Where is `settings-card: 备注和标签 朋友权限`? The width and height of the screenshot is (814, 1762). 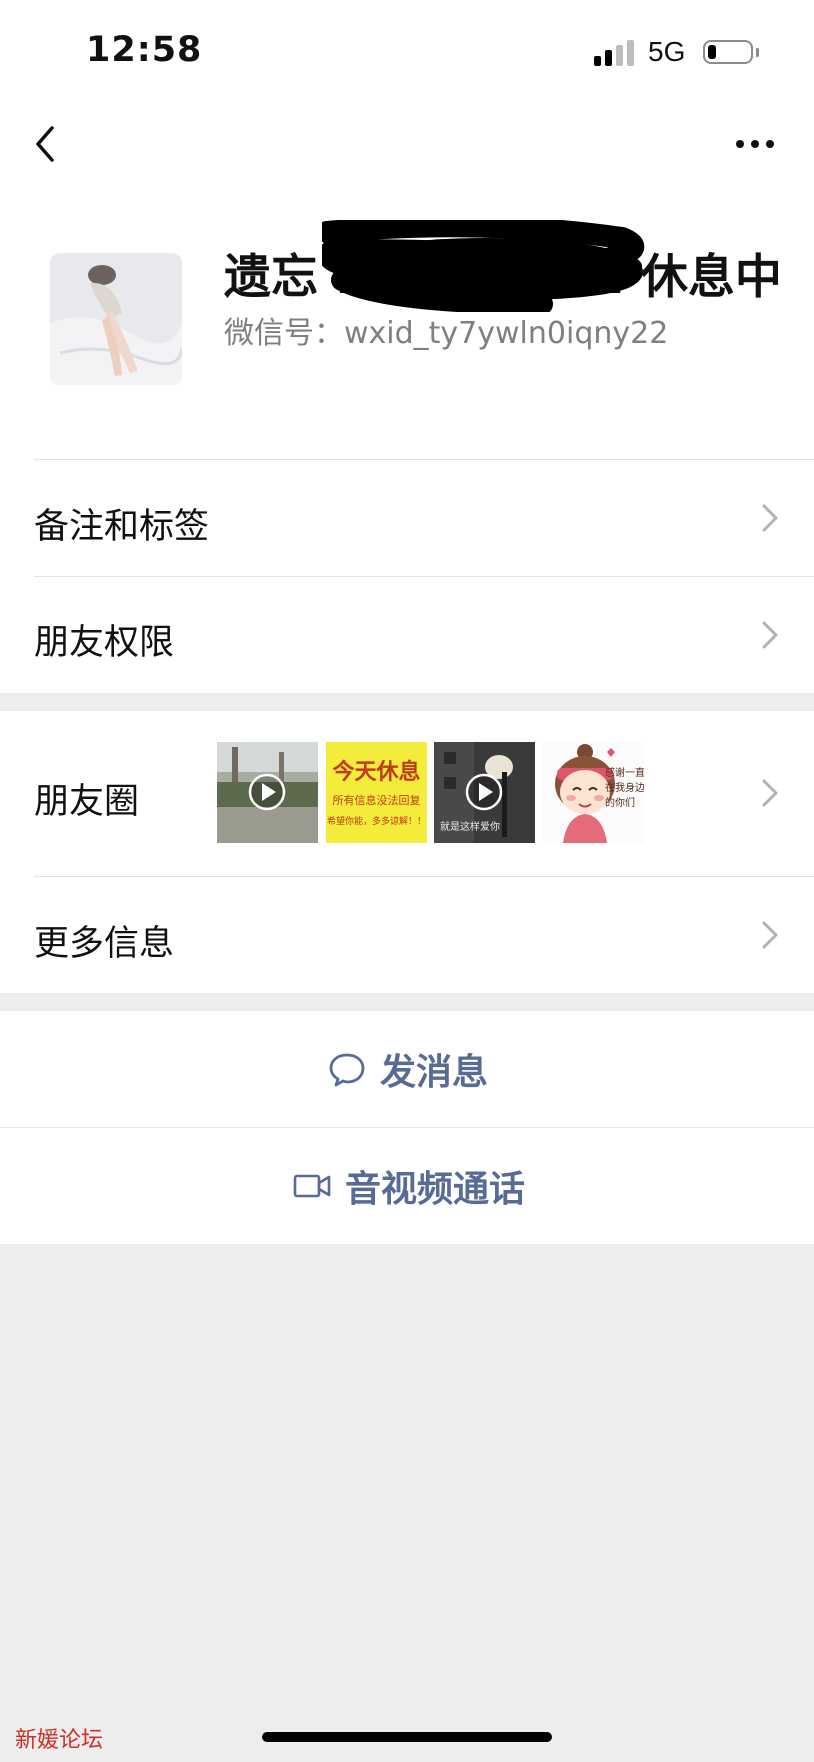 settings-card: 备注和标签 朋友权限 is located at coordinates (407, 574).